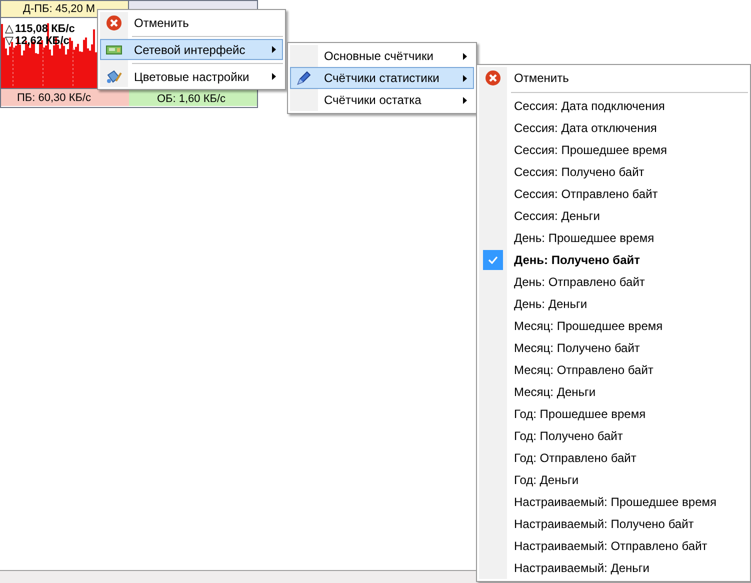 The width and height of the screenshot is (751, 583). Describe the element at coordinates (191, 49) in the screenshot. I see `menu-item: Сетевой интерфейс` at that location.